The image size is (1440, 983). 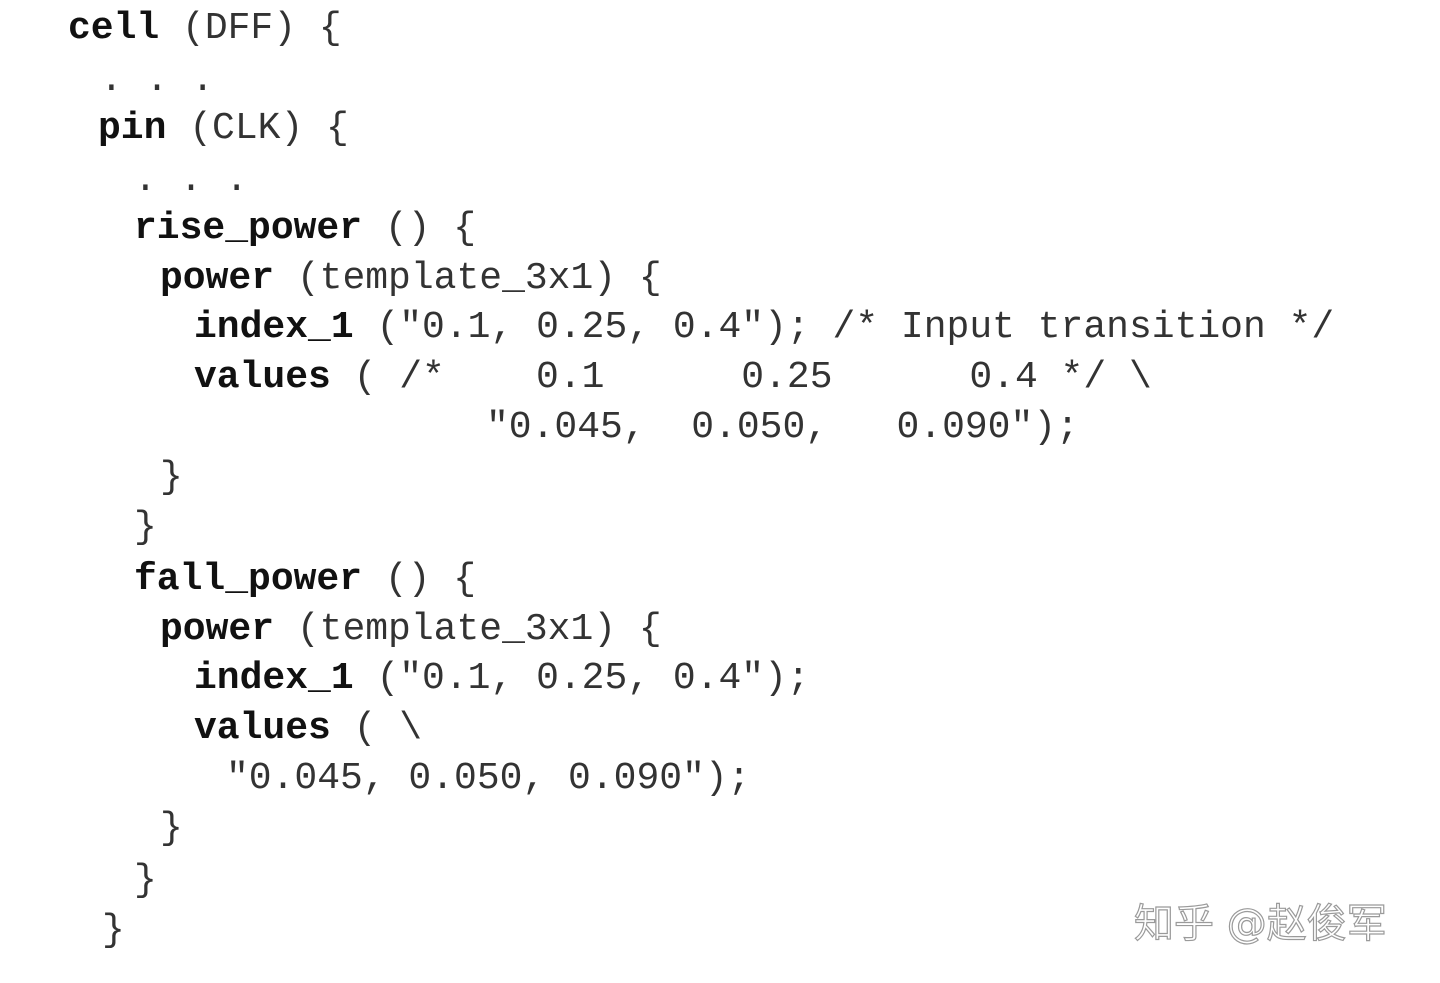 I want to click on zhihu-watermark: 知乎 @赵俊军, so click(x=1260, y=923).